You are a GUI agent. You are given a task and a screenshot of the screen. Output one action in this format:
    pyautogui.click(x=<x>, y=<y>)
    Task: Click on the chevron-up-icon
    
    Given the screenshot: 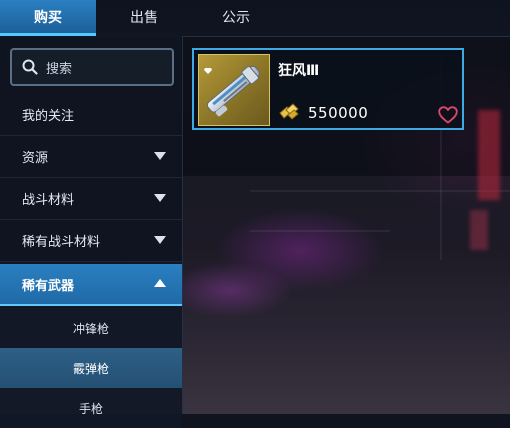 What is the action you would take?
    pyautogui.click(x=160, y=283)
    